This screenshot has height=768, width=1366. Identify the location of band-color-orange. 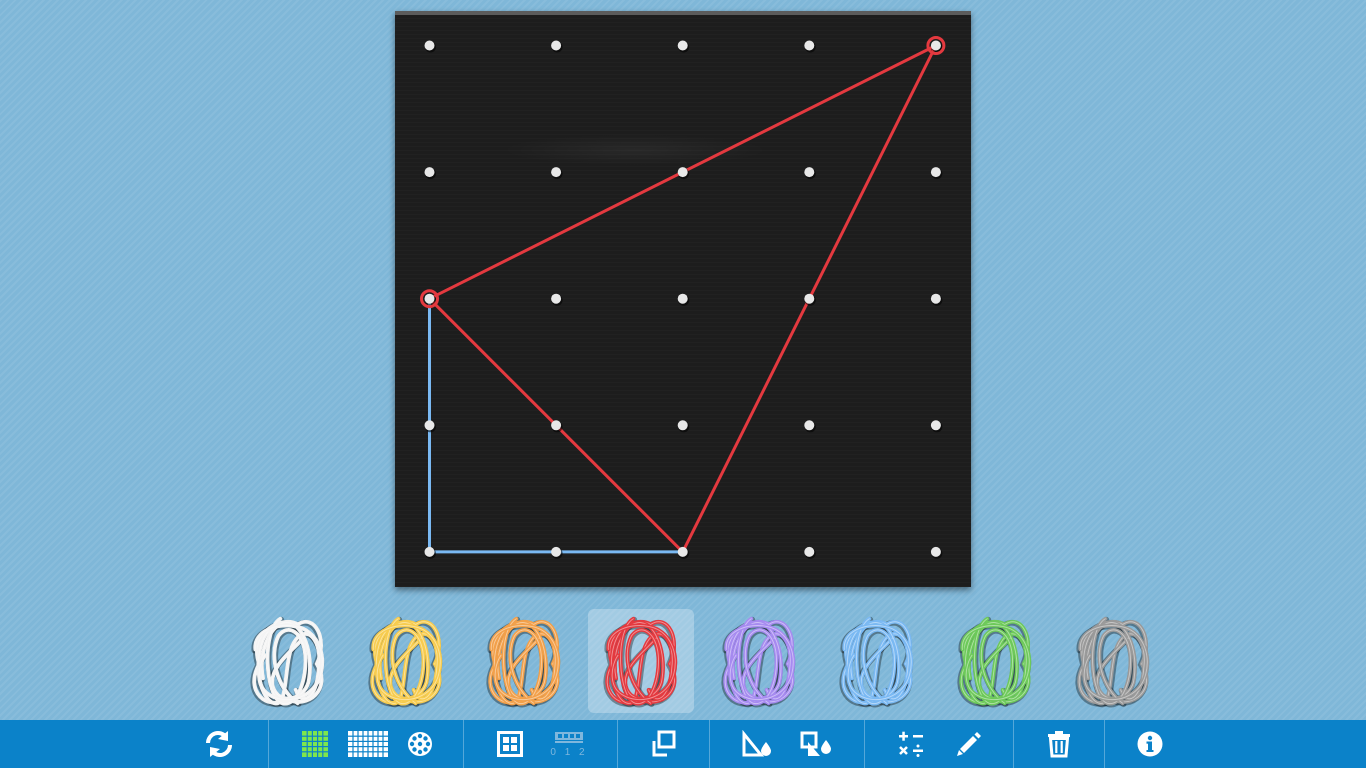
(524, 661).